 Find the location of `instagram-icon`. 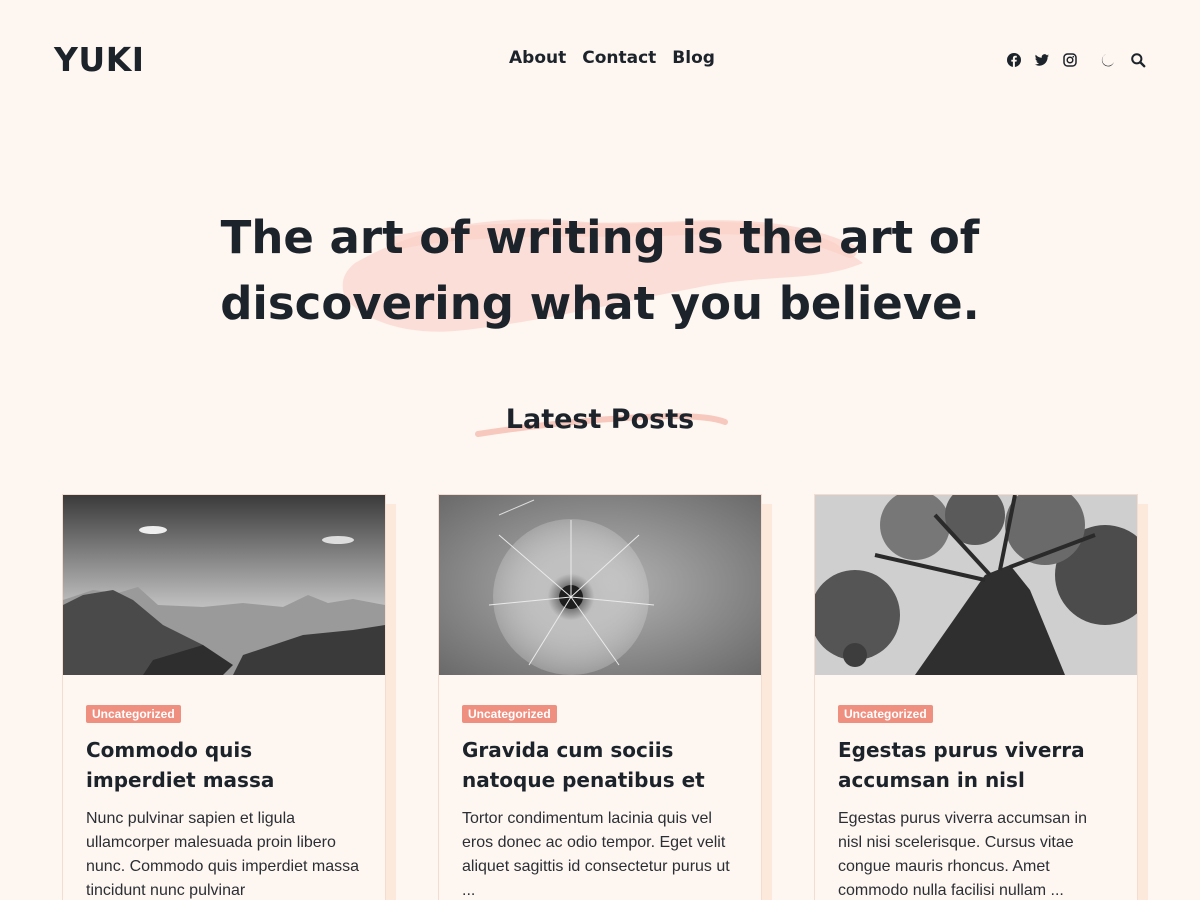

instagram-icon is located at coordinates (1070, 60).